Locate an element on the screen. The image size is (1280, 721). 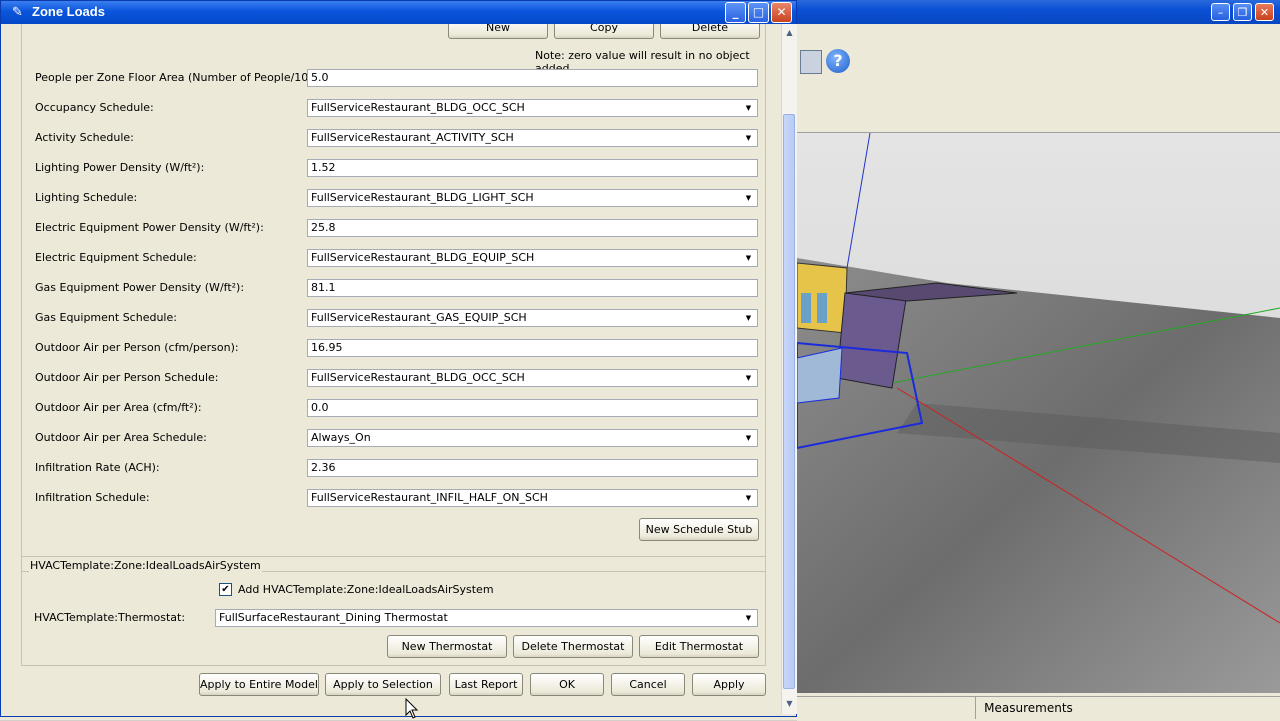
scroll-up-icon: ▲ is located at coordinates (789, 32).